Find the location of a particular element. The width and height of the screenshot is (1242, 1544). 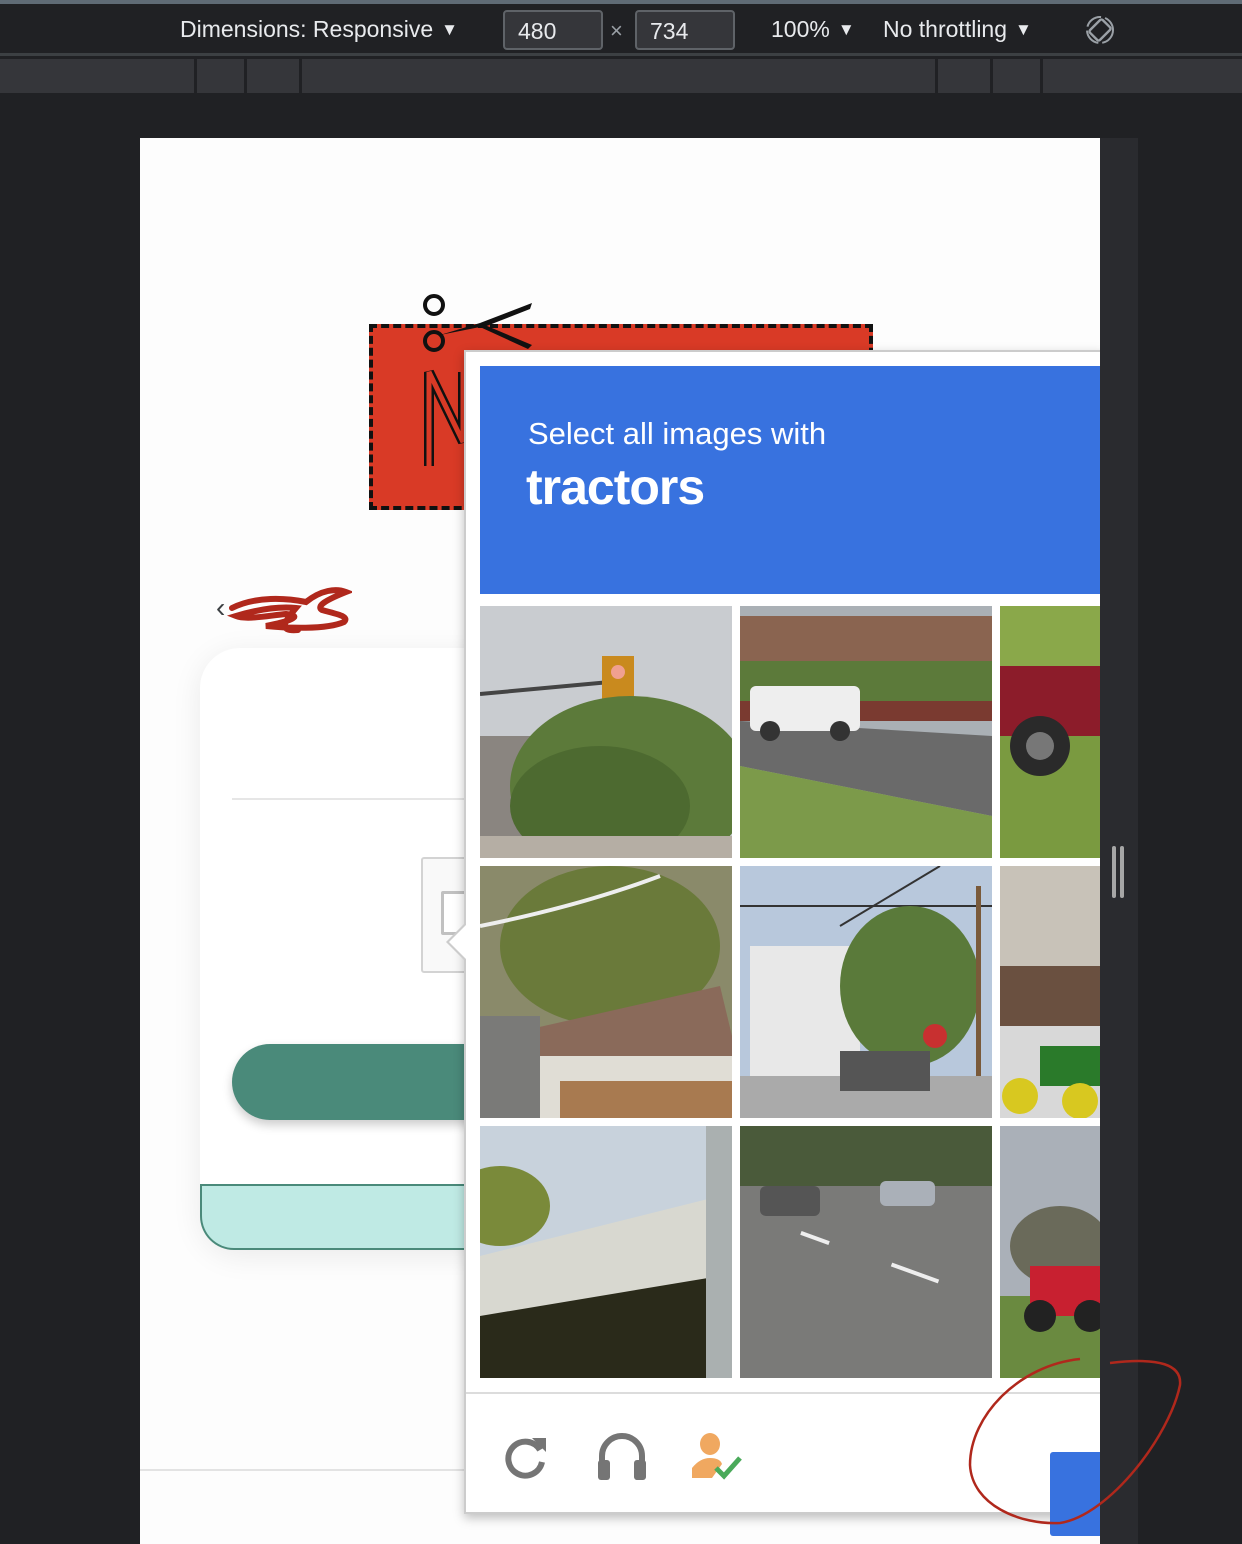

rotate-icon is located at coordinates (1100, 30).